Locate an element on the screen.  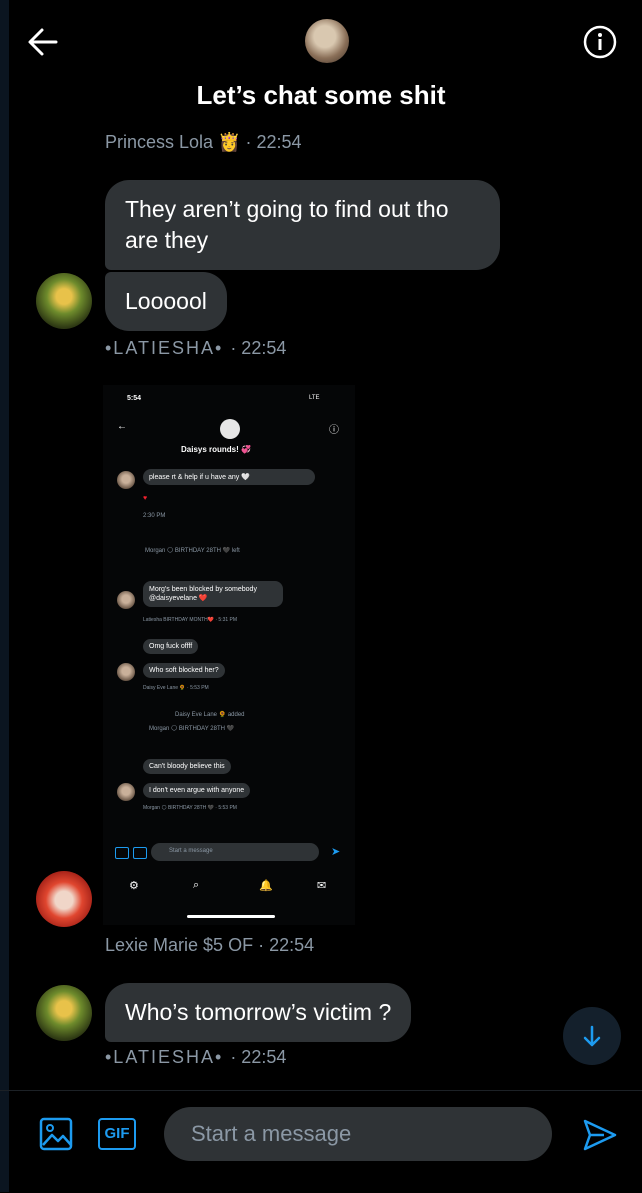
message-meta: Latiesha BIRTHDAY MONTH❤️ · 5:31 PM is located at coordinates (190, 620).